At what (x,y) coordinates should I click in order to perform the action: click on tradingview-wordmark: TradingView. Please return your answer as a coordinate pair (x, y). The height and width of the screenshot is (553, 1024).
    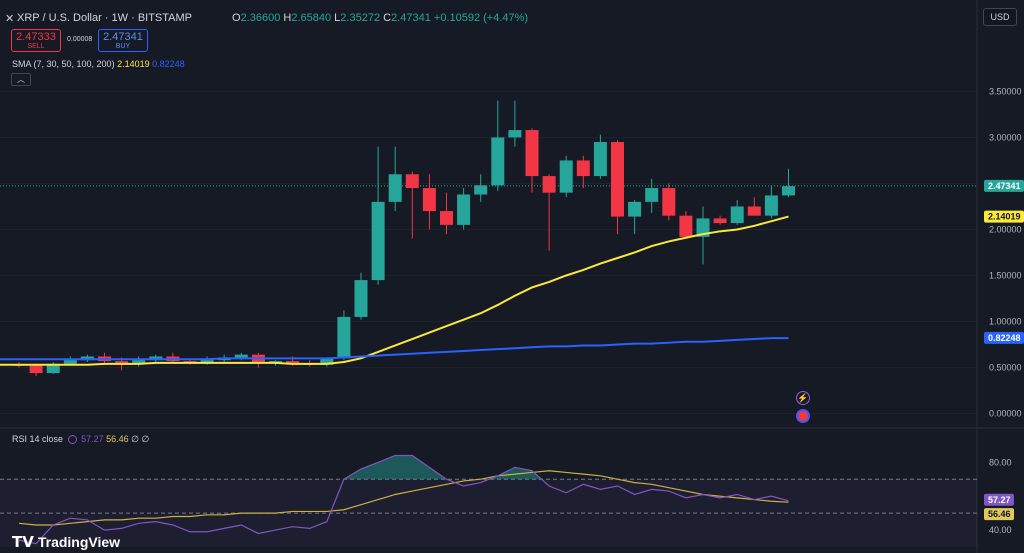
    Looking at the image, I should click on (79, 542).